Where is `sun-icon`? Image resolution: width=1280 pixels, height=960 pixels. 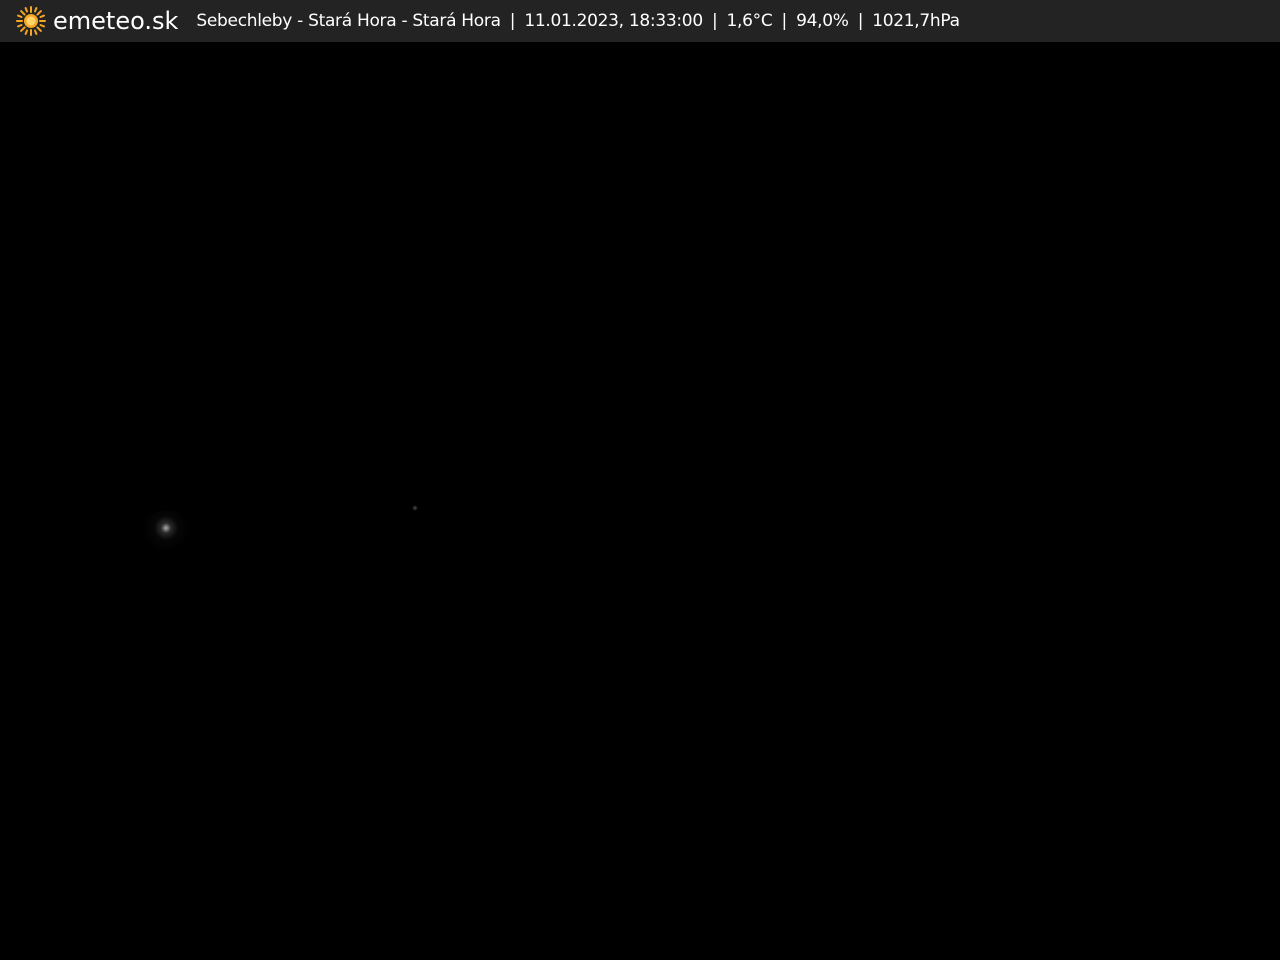
sun-icon is located at coordinates (31, 21).